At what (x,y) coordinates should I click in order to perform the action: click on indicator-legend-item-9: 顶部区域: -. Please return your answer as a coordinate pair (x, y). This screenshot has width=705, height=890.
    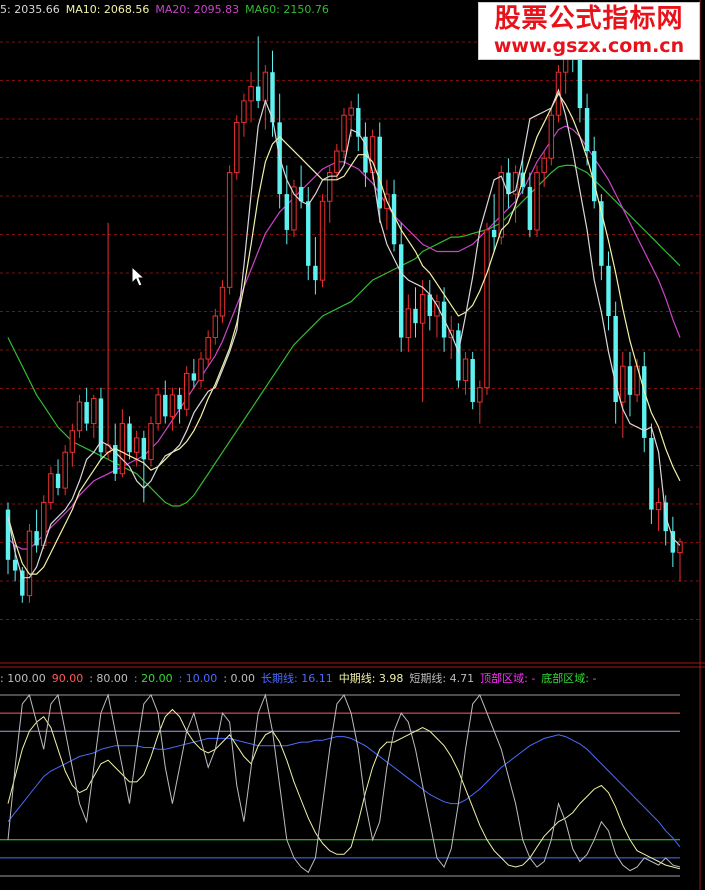
    Looking at the image, I should click on (508, 678).